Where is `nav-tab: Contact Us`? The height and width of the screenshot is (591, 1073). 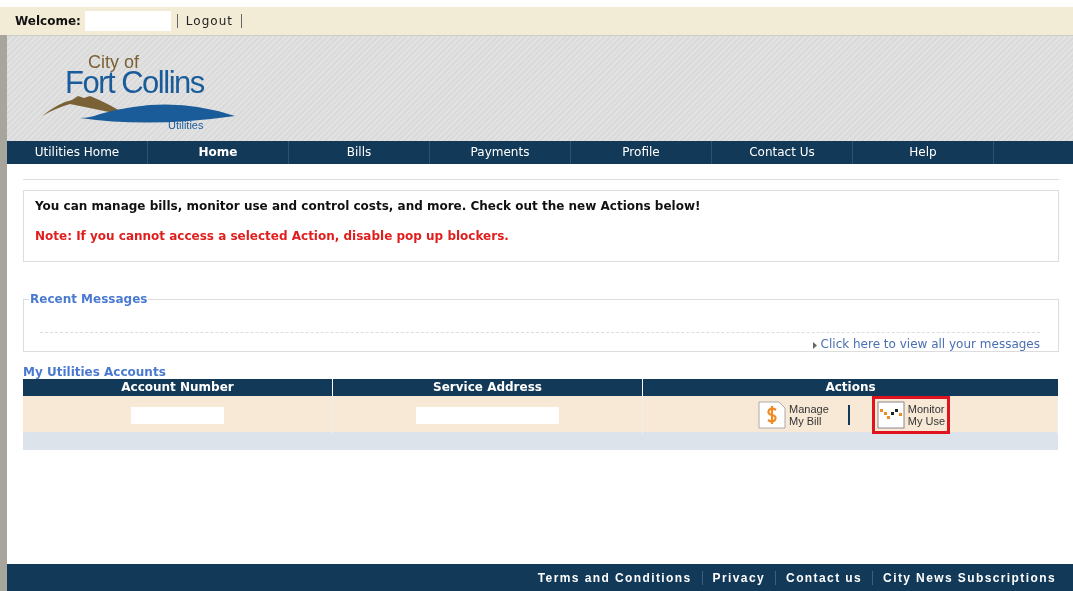
nav-tab: Contact Us is located at coordinates (782, 152).